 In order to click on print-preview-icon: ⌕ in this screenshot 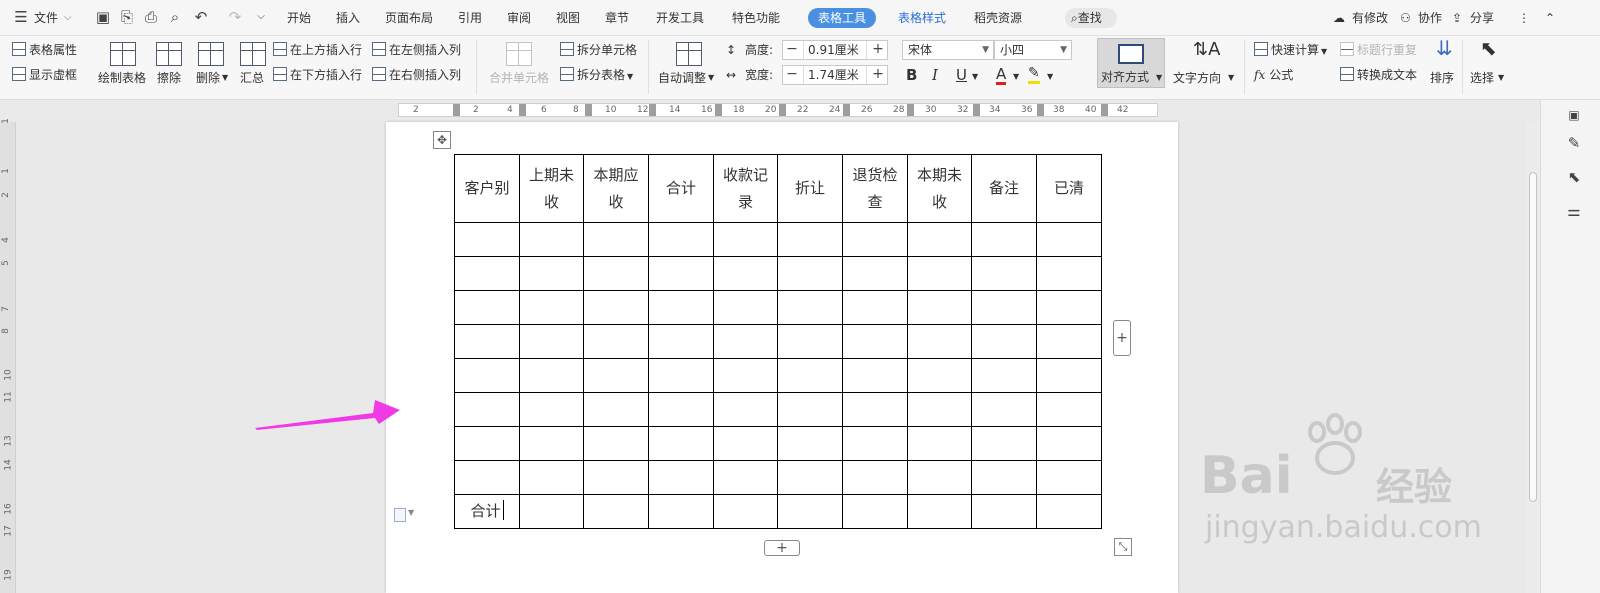, I will do `click(175, 17)`.